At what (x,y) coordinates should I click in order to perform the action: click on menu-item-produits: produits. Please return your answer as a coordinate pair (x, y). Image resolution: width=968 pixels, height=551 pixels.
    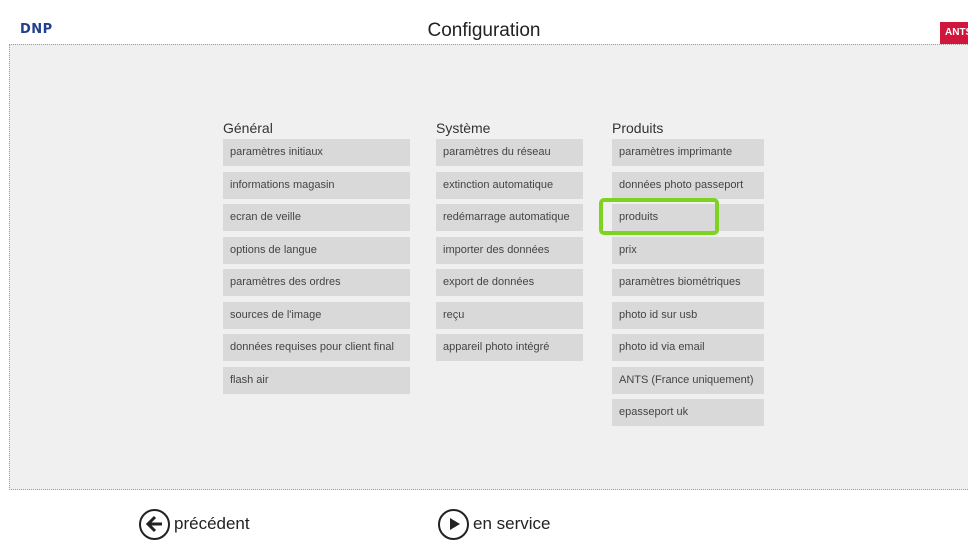
    Looking at the image, I should click on (688, 217).